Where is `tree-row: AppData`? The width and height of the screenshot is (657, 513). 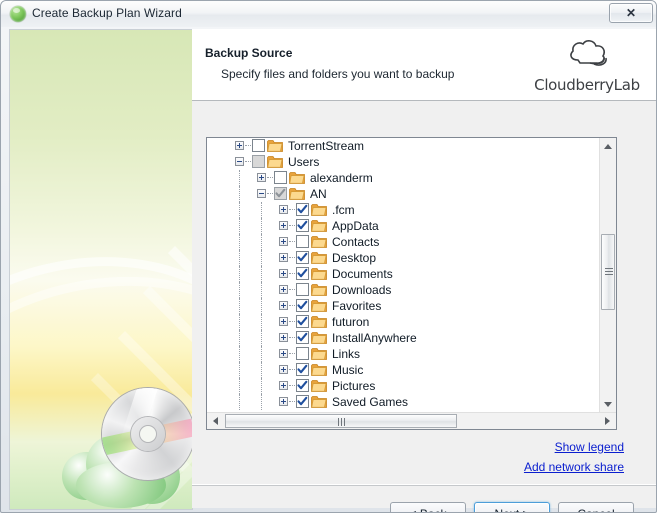
tree-row: AppData is located at coordinates (403, 226).